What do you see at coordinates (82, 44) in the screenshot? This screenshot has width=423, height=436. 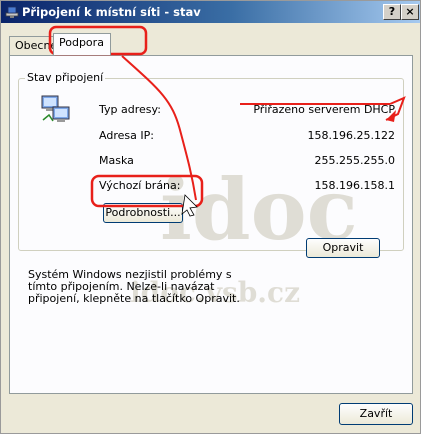 I see `tab-support: Podpora` at bounding box center [82, 44].